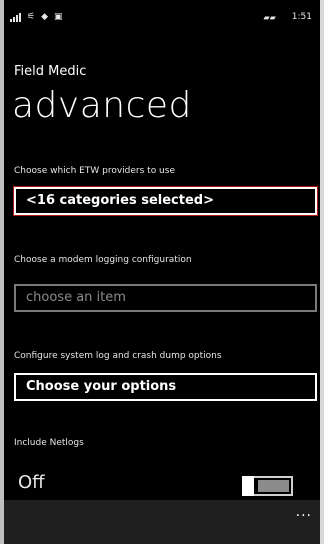 Image resolution: width=324 pixels, height=544 pixels. What do you see at coordinates (165, 387) in the screenshot?
I see `system-log-options-button: Choose your options` at bounding box center [165, 387].